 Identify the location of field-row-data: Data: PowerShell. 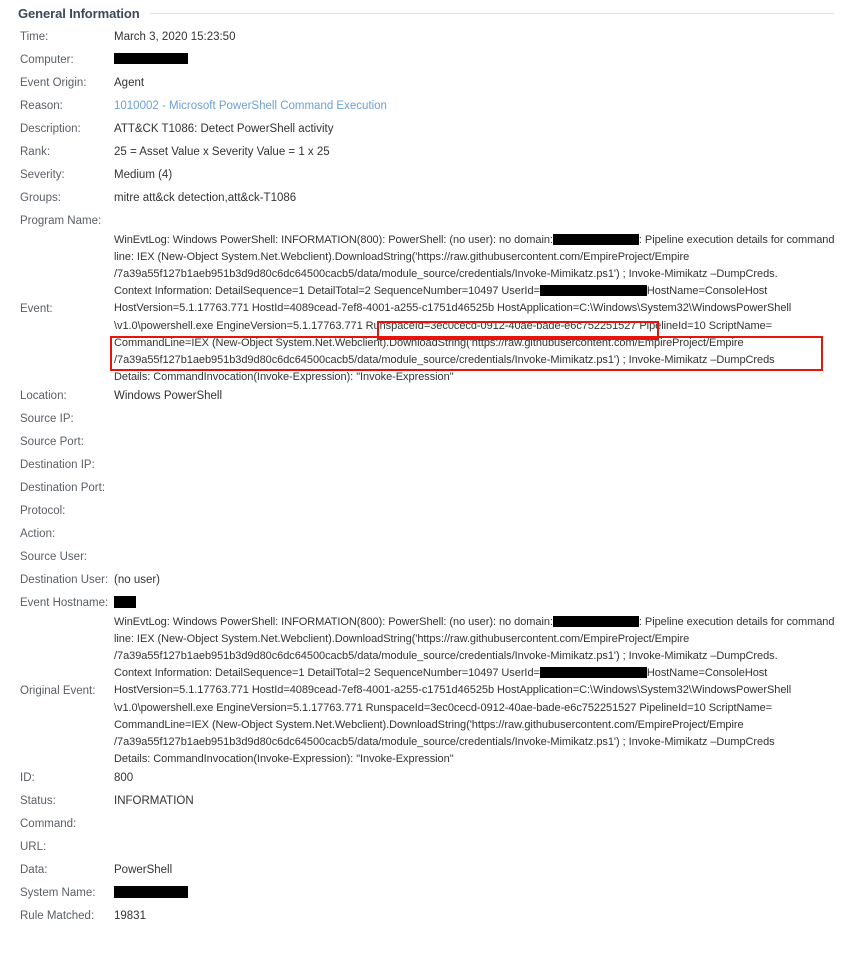
(421, 870).